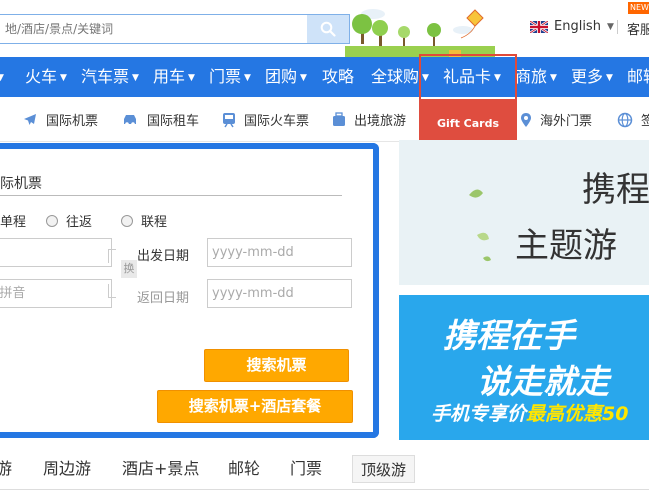  I want to click on uk-flag-icon, so click(539, 26).